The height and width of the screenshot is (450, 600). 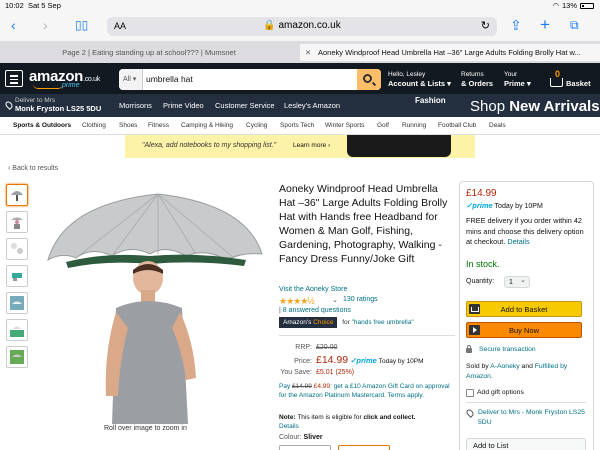 I want to click on buybox-price: £14.99, so click(x=481, y=193).